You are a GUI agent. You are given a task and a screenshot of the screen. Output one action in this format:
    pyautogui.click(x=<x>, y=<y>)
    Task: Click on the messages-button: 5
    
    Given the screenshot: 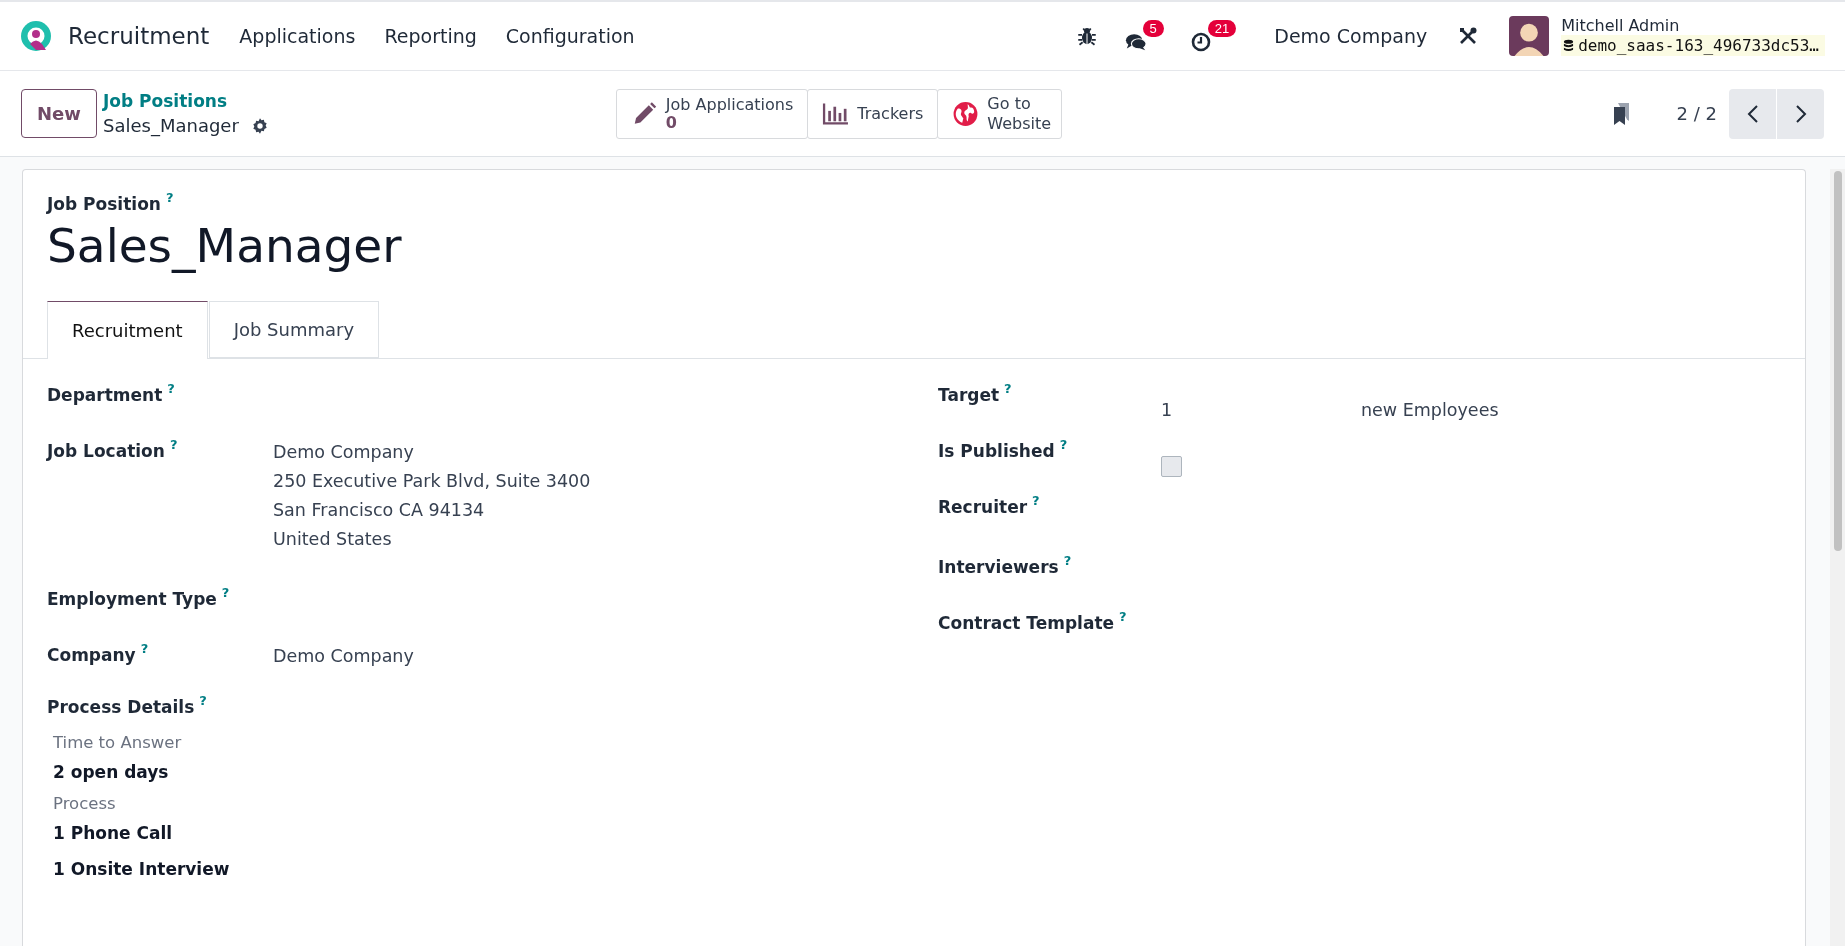 What is the action you would take?
    pyautogui.click(x=1144, y=36)
    